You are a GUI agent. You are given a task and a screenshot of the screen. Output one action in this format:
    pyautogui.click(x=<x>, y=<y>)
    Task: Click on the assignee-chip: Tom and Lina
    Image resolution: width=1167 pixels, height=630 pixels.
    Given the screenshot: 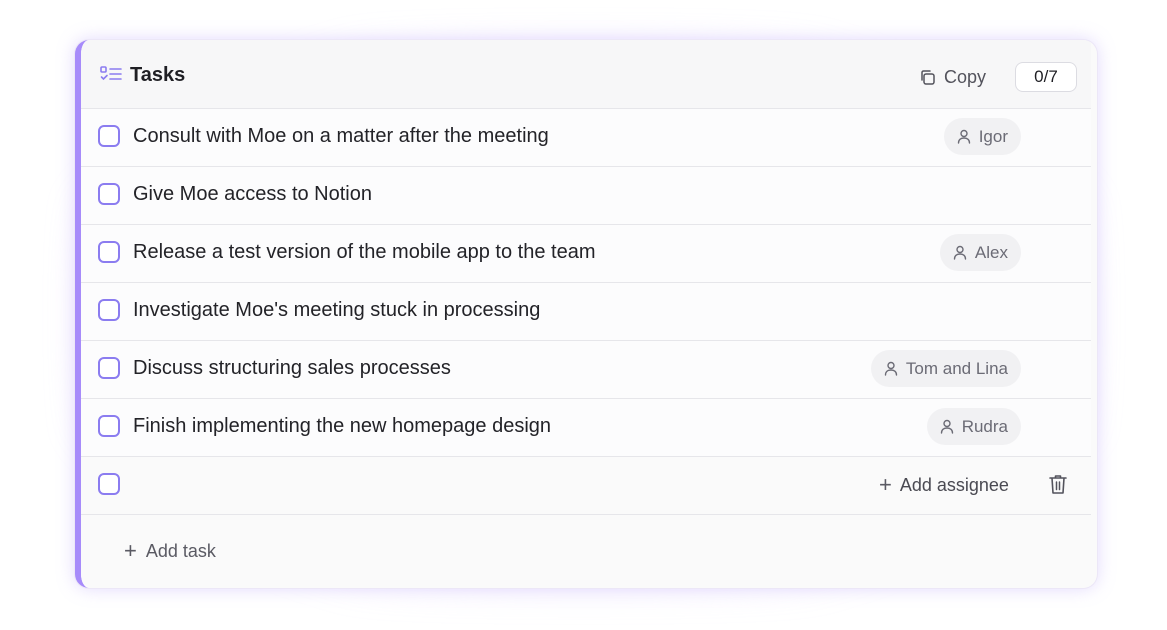 What is the action you would take?
    pyautogui.click(x=945, y=368)
    